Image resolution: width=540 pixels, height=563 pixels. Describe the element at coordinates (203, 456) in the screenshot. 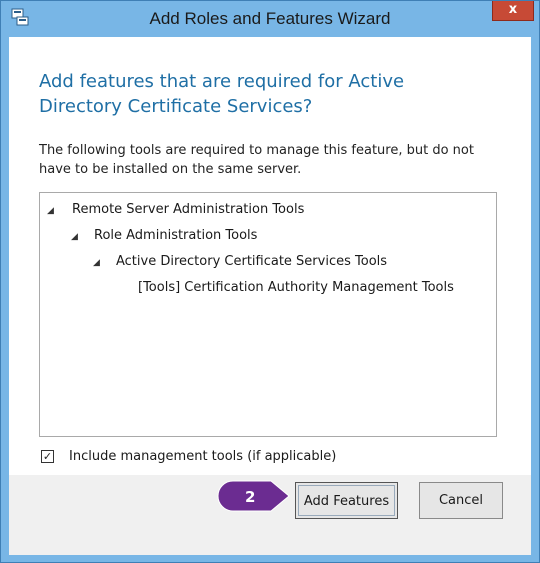

I see `include-tools-label: Include management tools (if applicable)` at that location.